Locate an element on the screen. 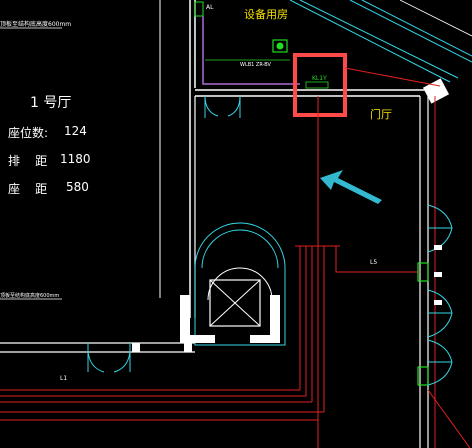  diagonal-ramp is located at coordinates (380, 41).